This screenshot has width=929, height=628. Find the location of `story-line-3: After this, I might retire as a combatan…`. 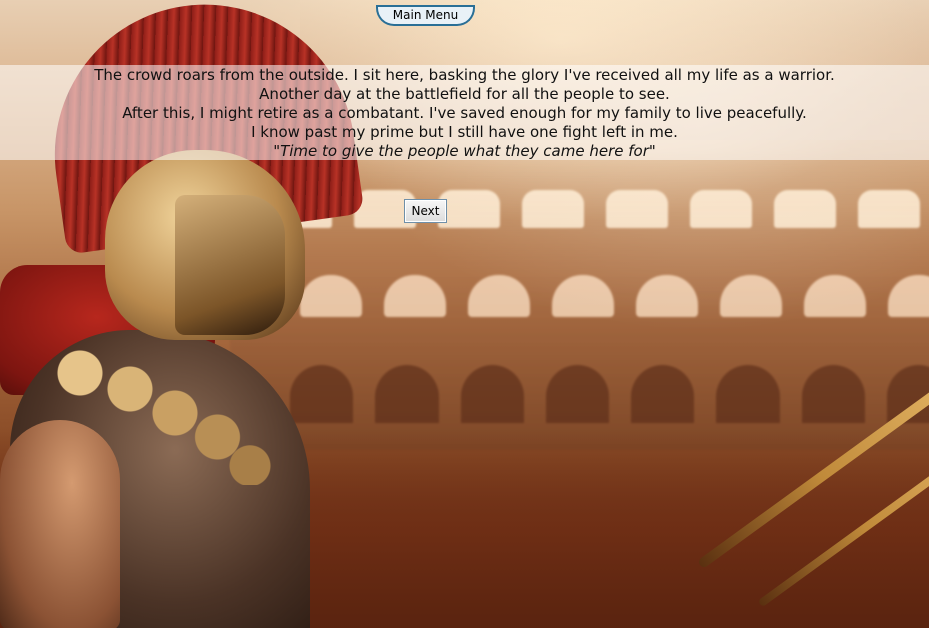

story-line-3: After this, I might retire as a combatan… is located at coordinates (464, 113).